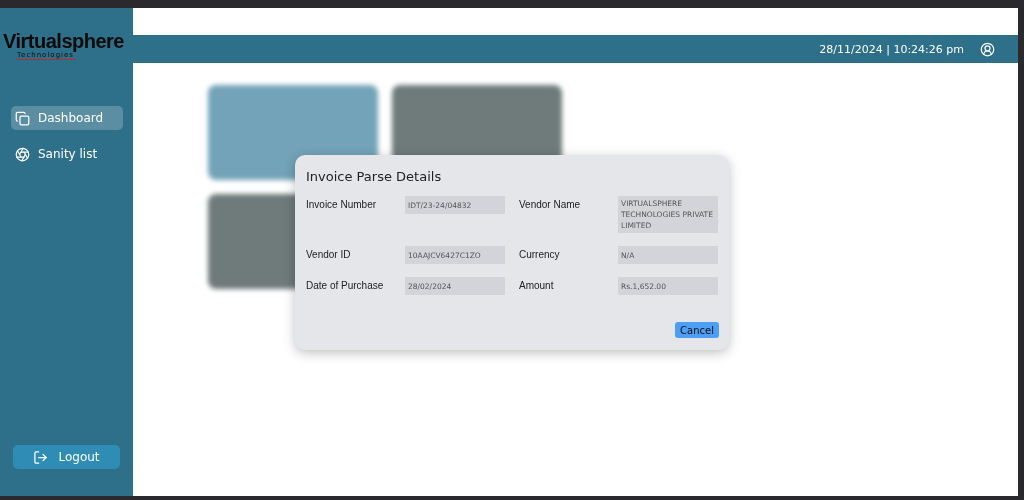 Image resolution: width=1024 pixels, height=500 pixels. Describe the element at coordinates (536, 285) in the screenshot. I see `field-label: Amount` at that location.